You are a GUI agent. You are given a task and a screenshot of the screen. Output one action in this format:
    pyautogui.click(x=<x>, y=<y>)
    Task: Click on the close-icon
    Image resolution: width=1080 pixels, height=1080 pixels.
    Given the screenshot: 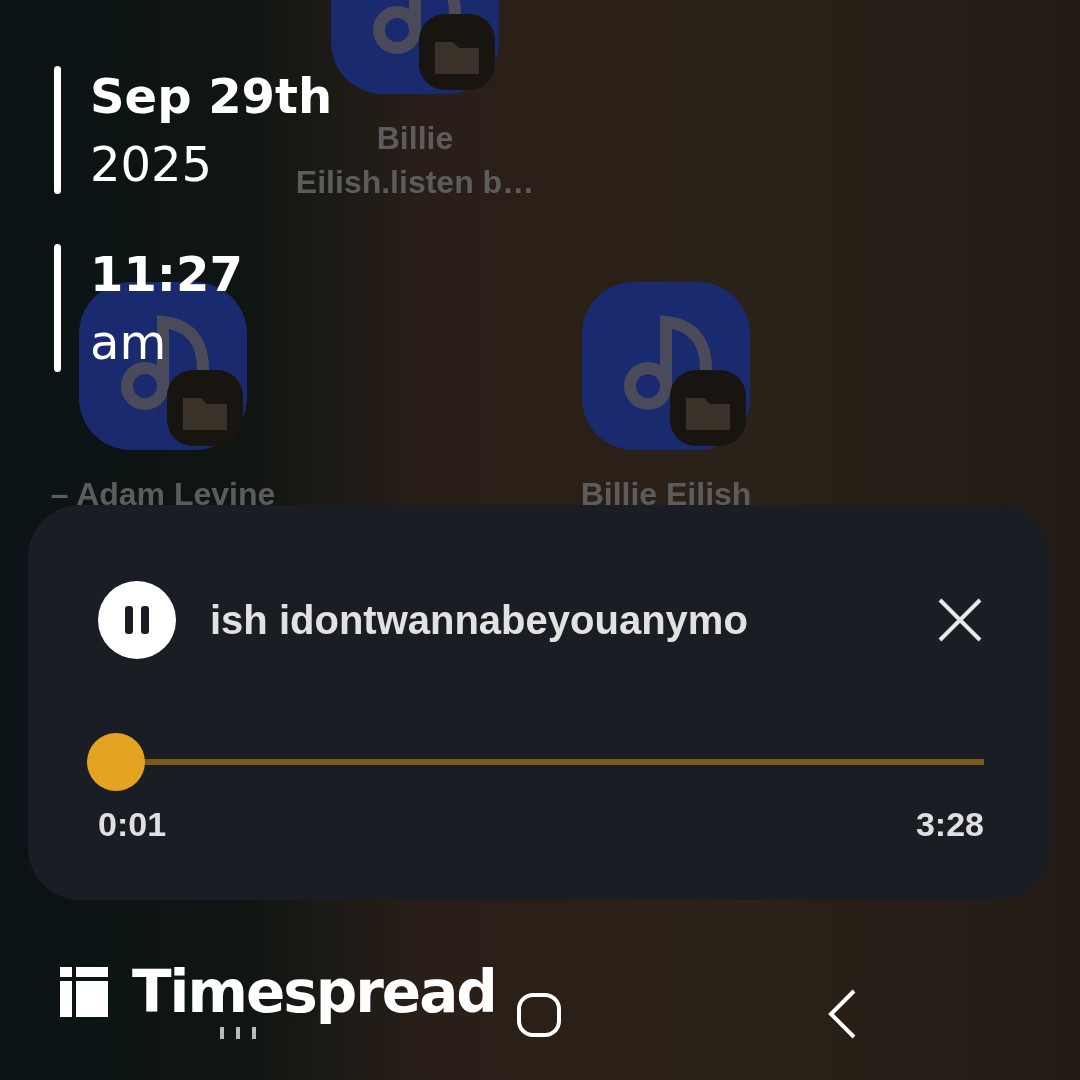 What is the action you would take?
    pyautogui.click(x=960, y=620)
    